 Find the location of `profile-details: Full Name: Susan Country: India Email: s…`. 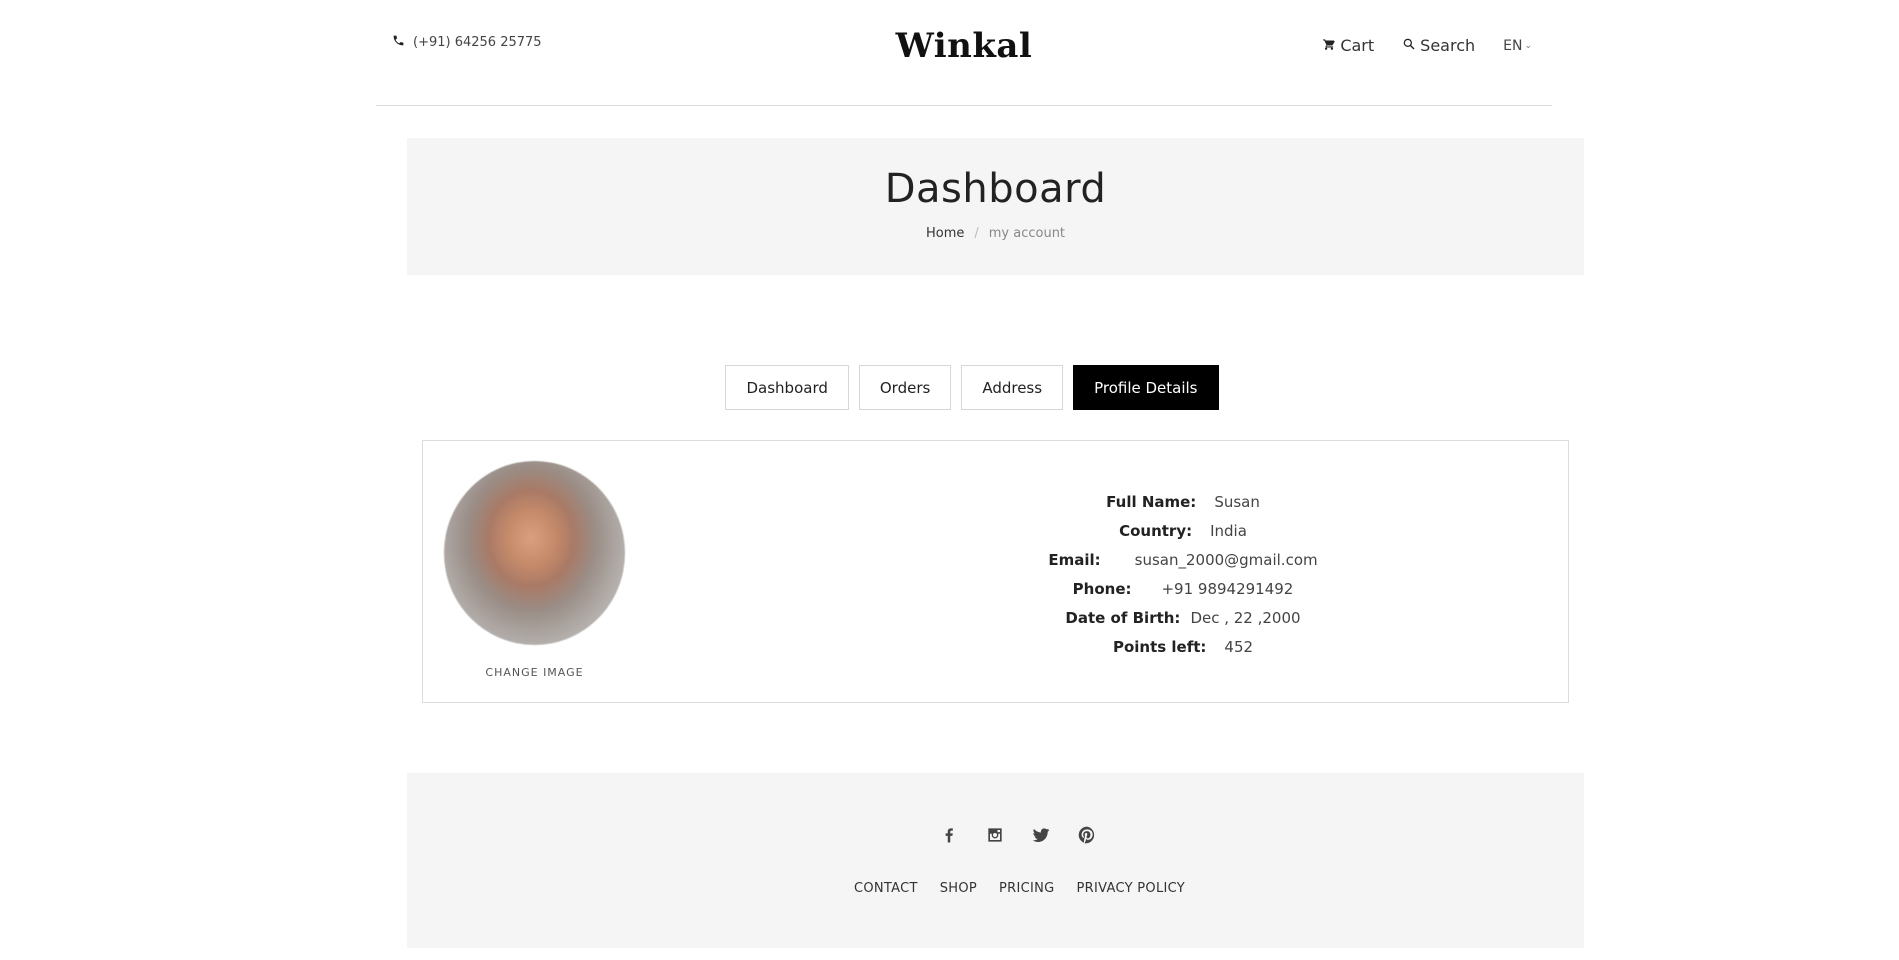

profile-details: Full Name: Susan Country: India Email: s… is located at coordinates (1183, 574).